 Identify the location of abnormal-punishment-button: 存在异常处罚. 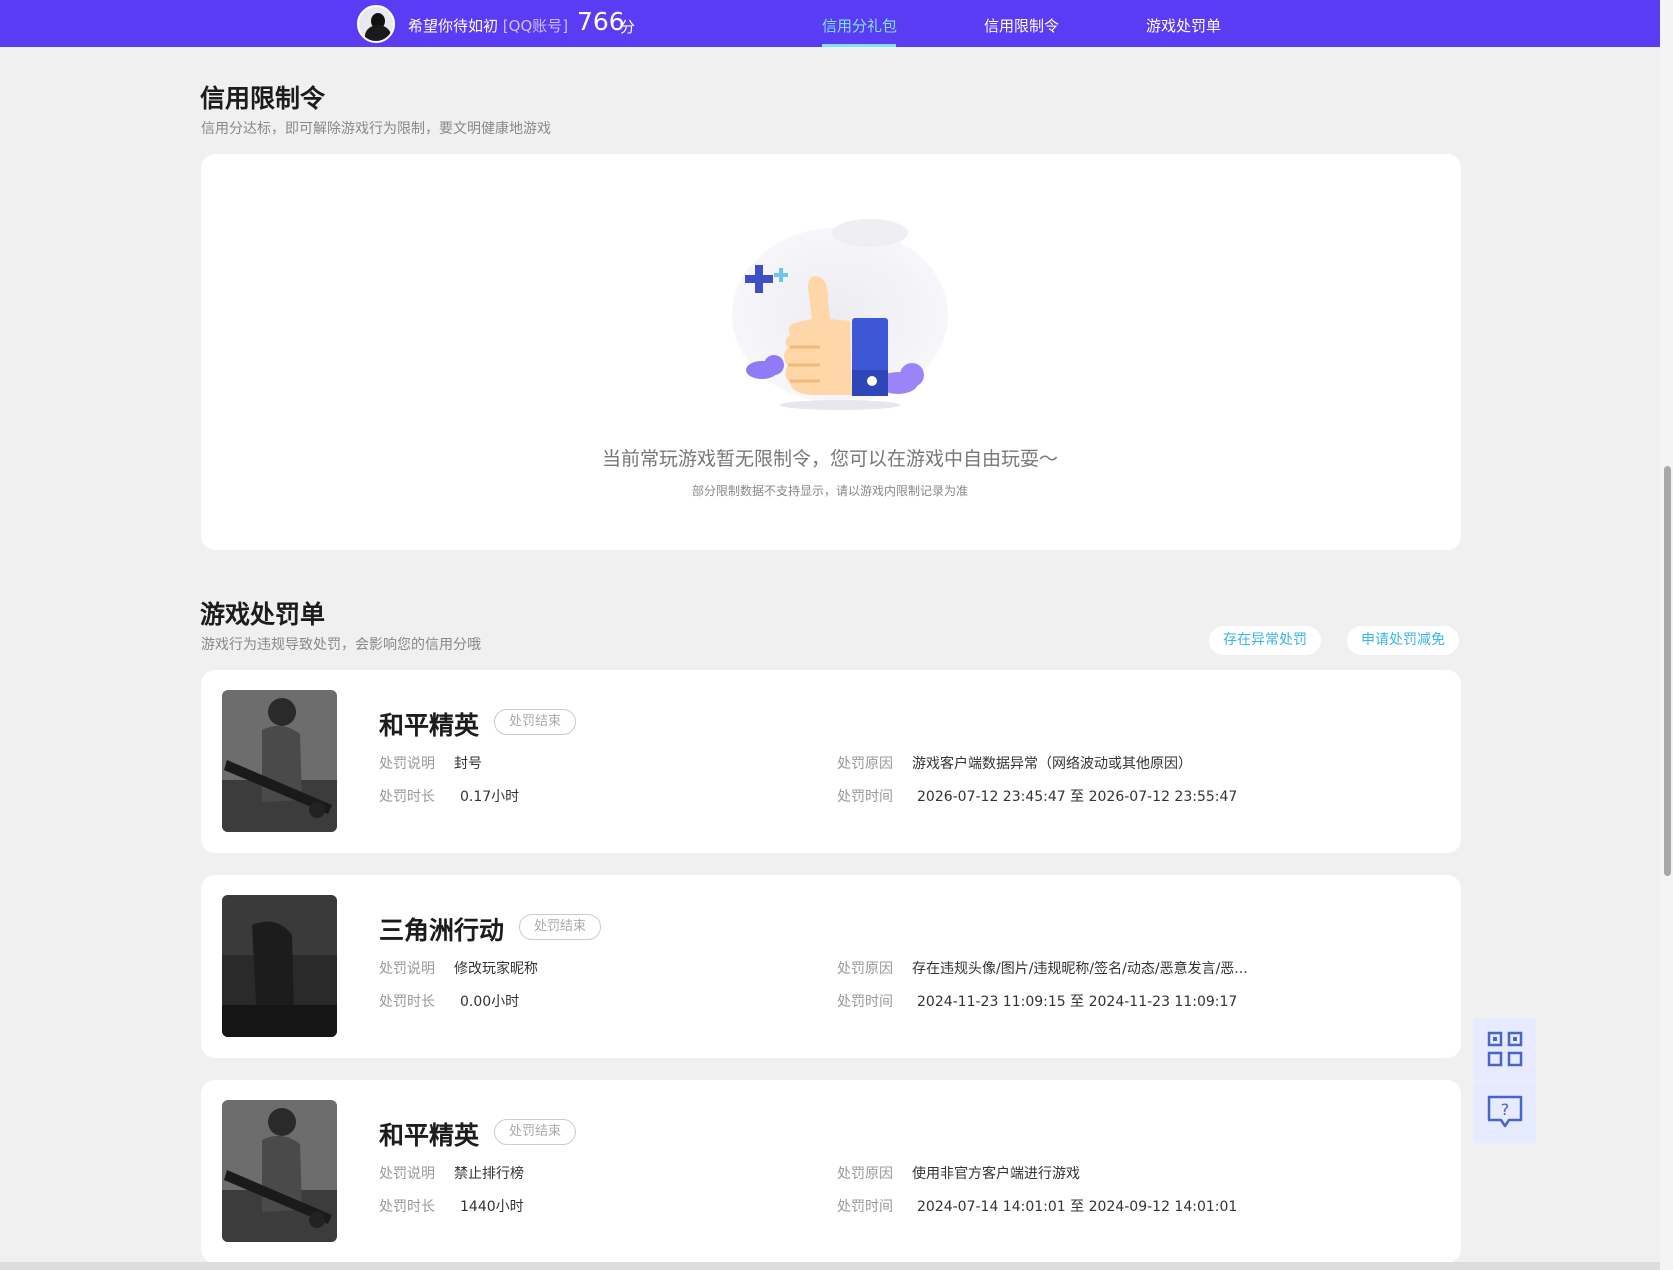
(1265, 640).